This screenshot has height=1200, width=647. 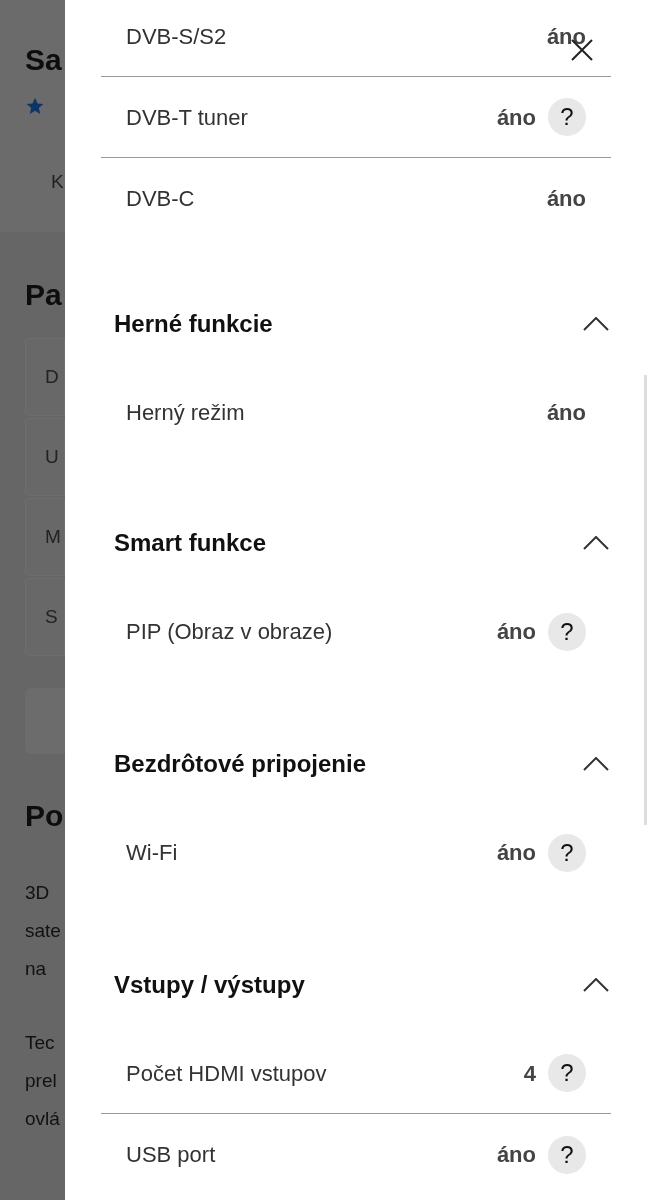 What do you see at coordinates (36, 969) in the screenshot?
I see `description-text: na` at bounding box center [36, 969].